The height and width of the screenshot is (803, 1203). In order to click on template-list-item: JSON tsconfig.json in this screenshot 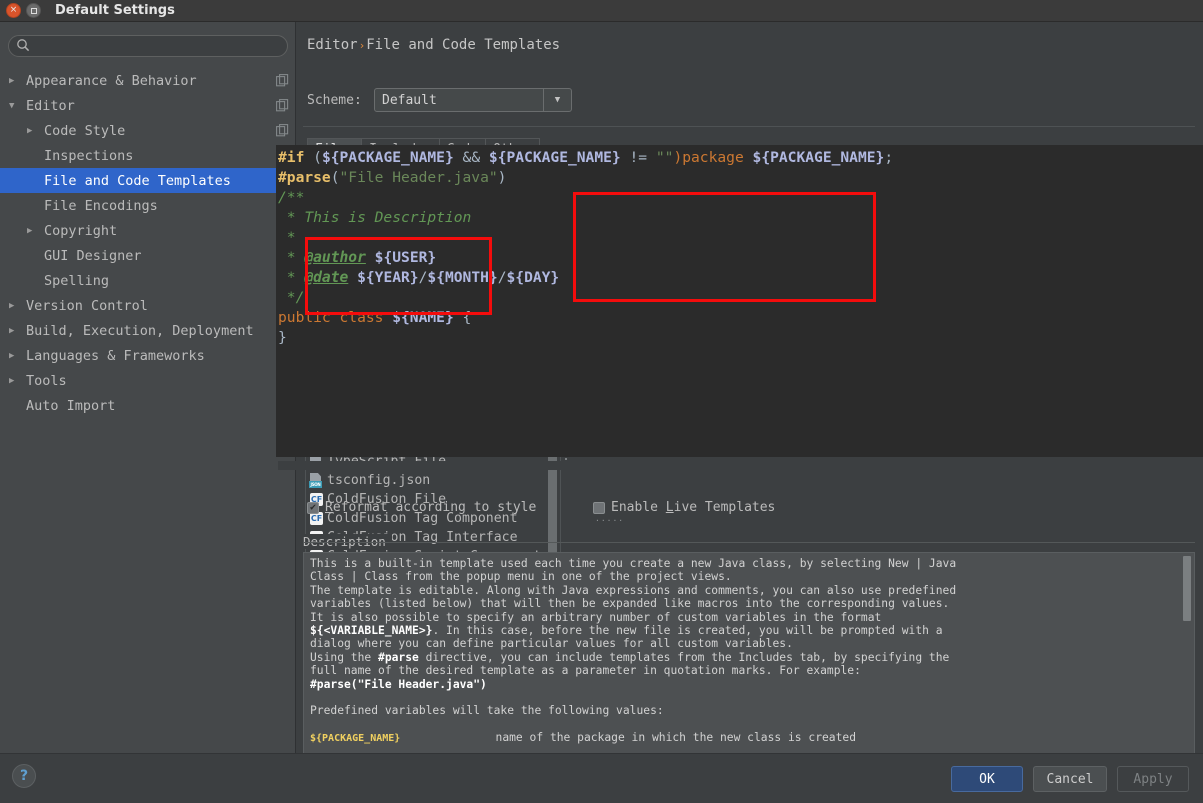, I will do `click(433, 480)`.